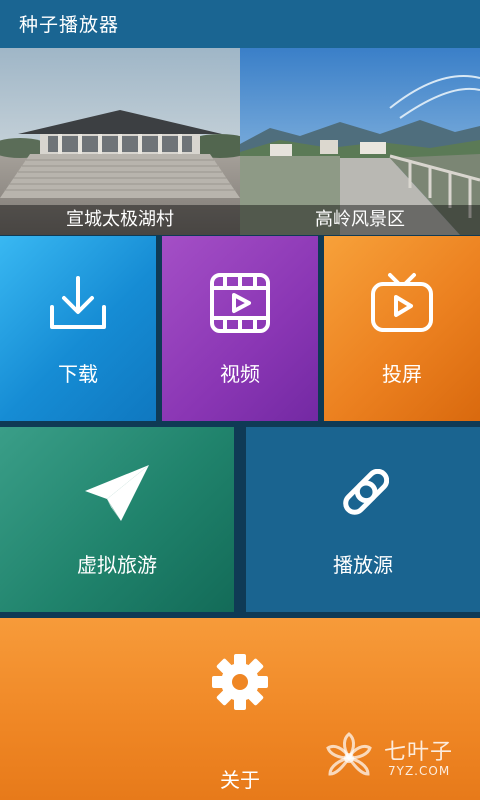 Image resolution: width=480 pixels, height=800 pixels. I want to click on banner-caption: 高岭风景区, so click(360, 220).